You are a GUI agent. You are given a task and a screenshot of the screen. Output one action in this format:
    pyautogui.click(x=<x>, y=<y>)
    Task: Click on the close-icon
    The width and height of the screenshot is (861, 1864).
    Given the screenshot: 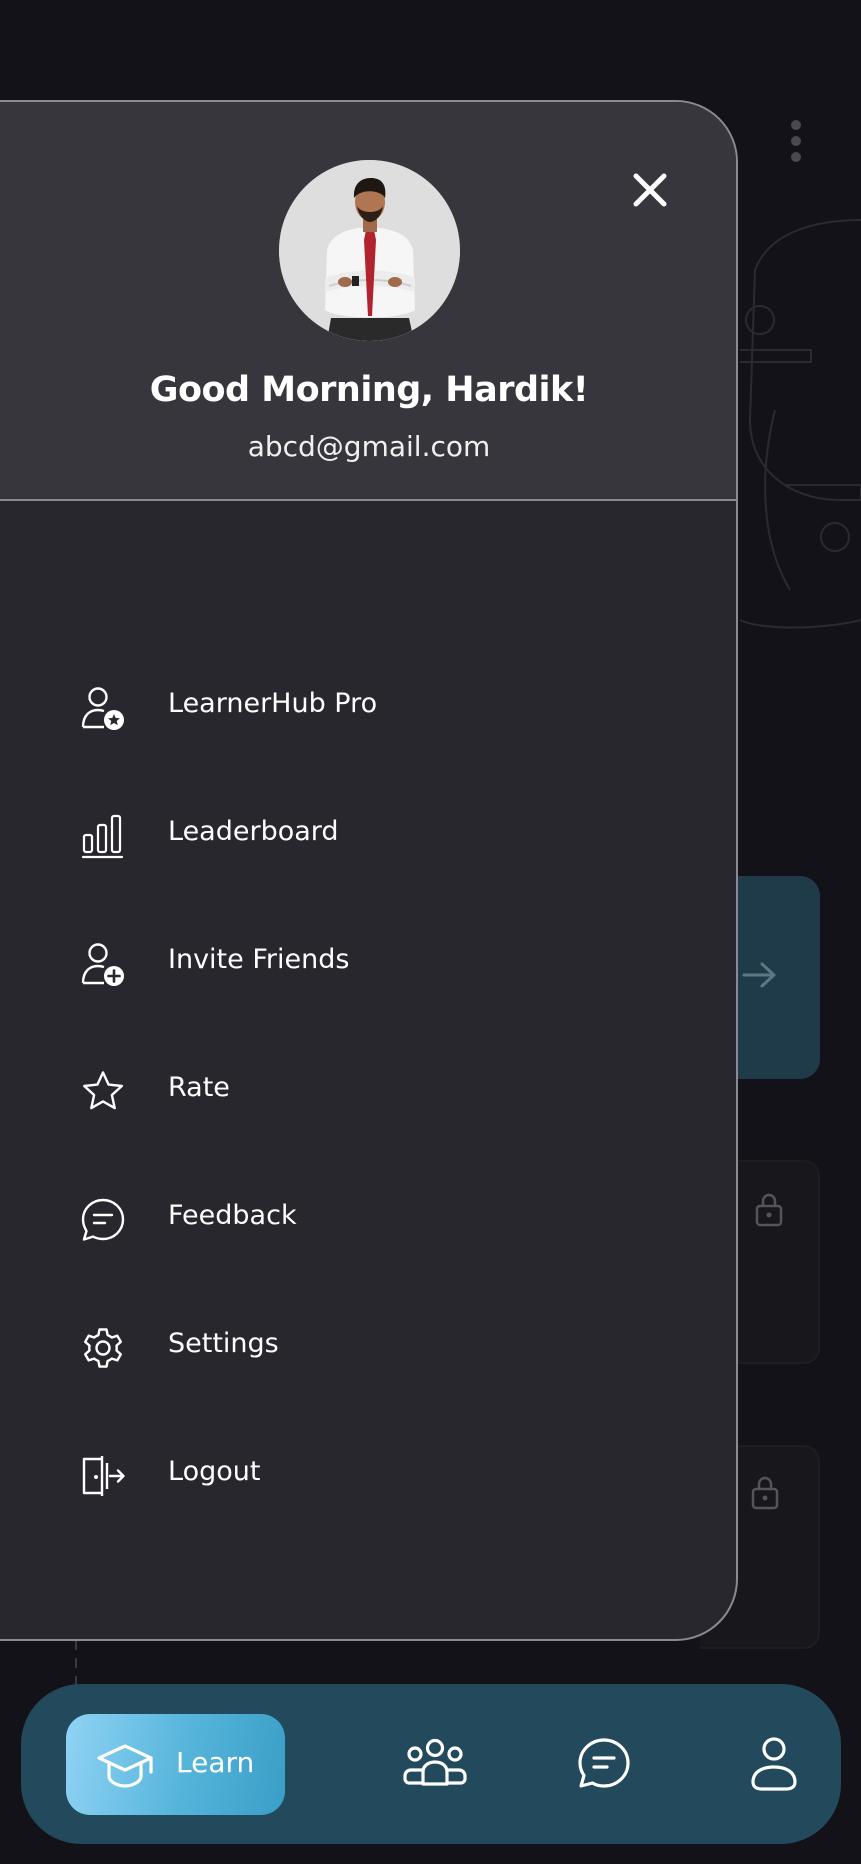 What is the action you would take?
    pyautogui.click(x=650, y=190)
    